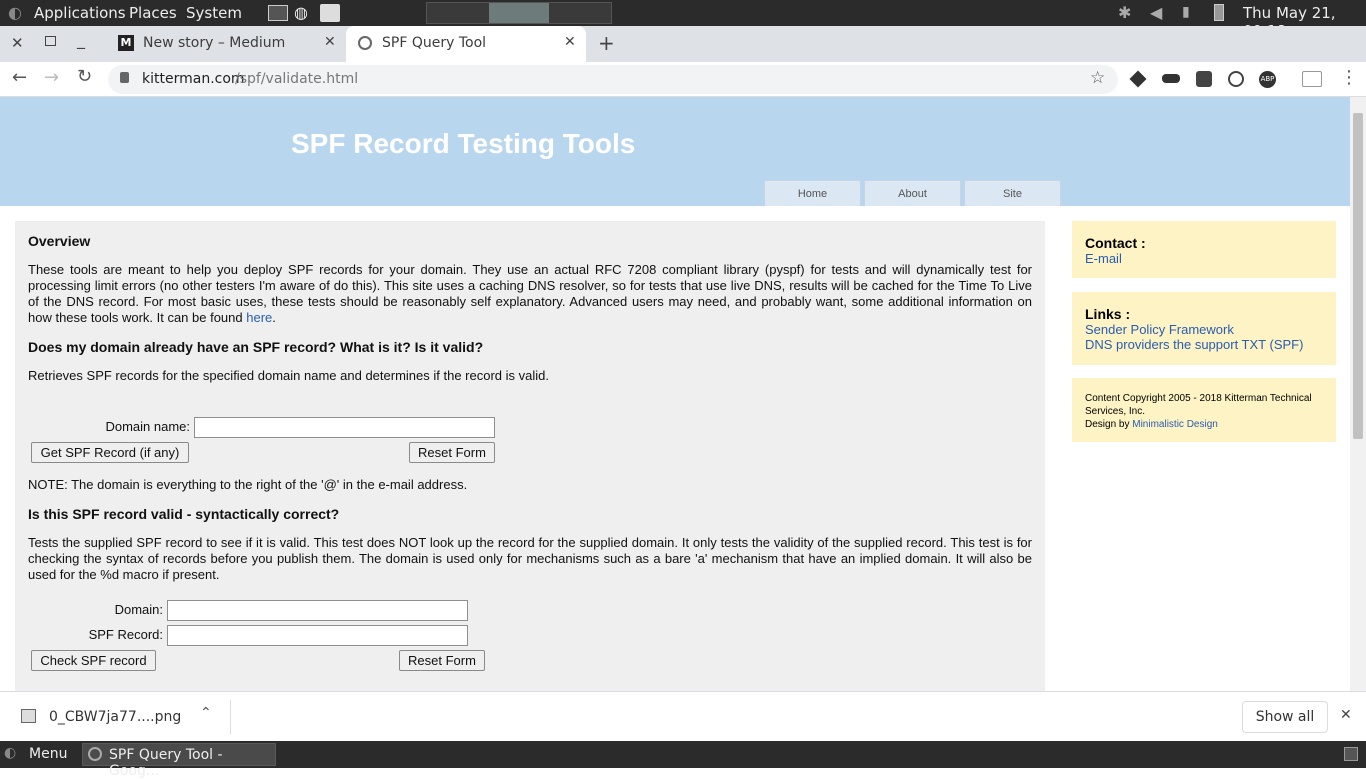  I want to click on lock-icon, so click(124, 77).